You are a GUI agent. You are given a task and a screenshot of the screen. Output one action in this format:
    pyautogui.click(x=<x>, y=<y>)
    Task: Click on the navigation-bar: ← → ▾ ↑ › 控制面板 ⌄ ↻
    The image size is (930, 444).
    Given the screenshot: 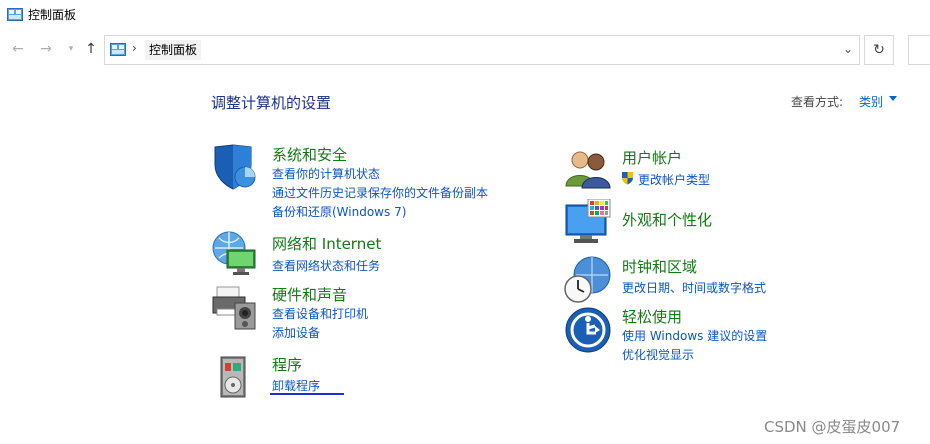 What is the action you would take?
    pyautogui.click(x=465, y=50)
    